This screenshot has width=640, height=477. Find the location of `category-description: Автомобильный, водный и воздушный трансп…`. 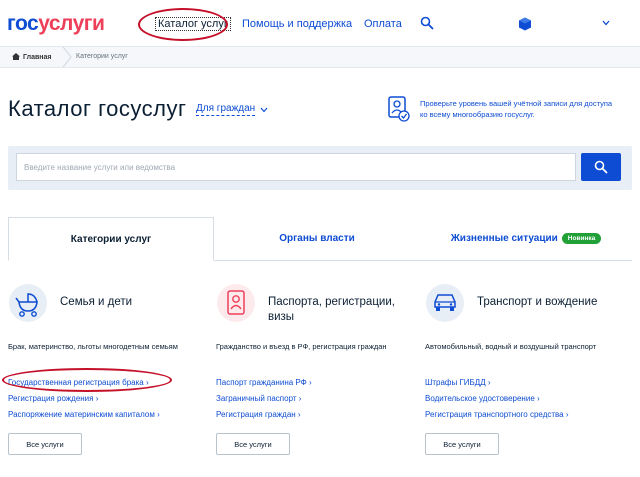

category-description: Автомобильный, водный и воздушный трансп… is located at coordinates (511, 346).